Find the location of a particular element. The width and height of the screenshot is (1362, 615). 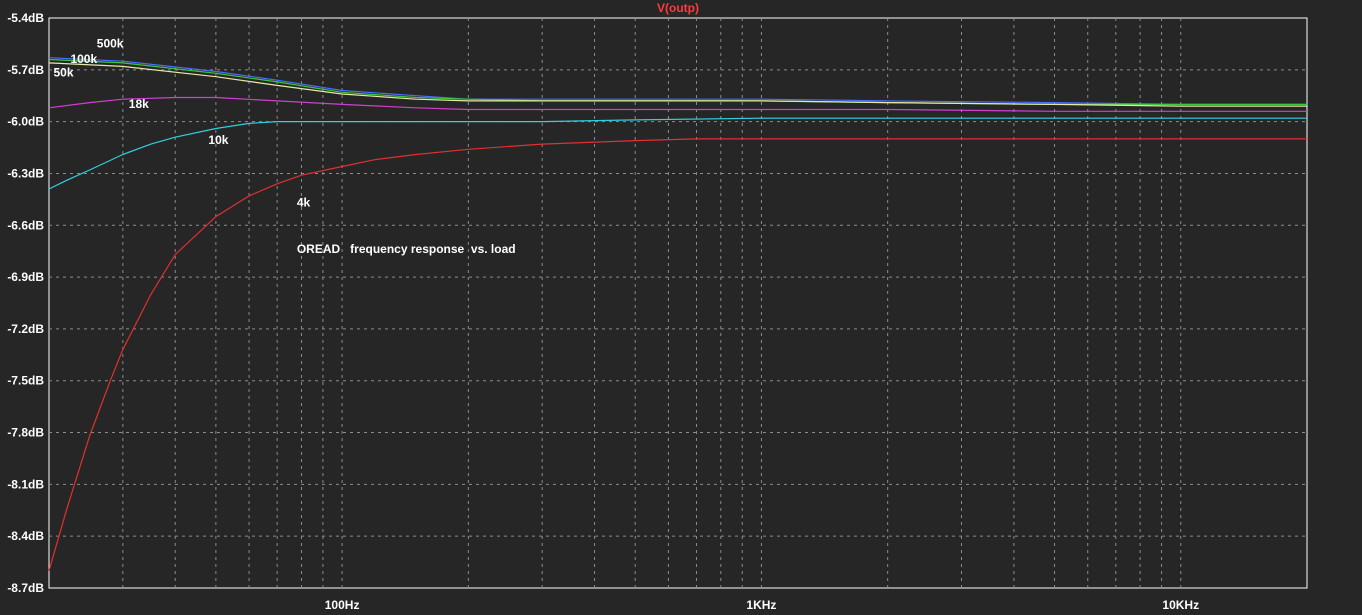

y-tick-label: -5.7dB is located at coordinates (25, 70).